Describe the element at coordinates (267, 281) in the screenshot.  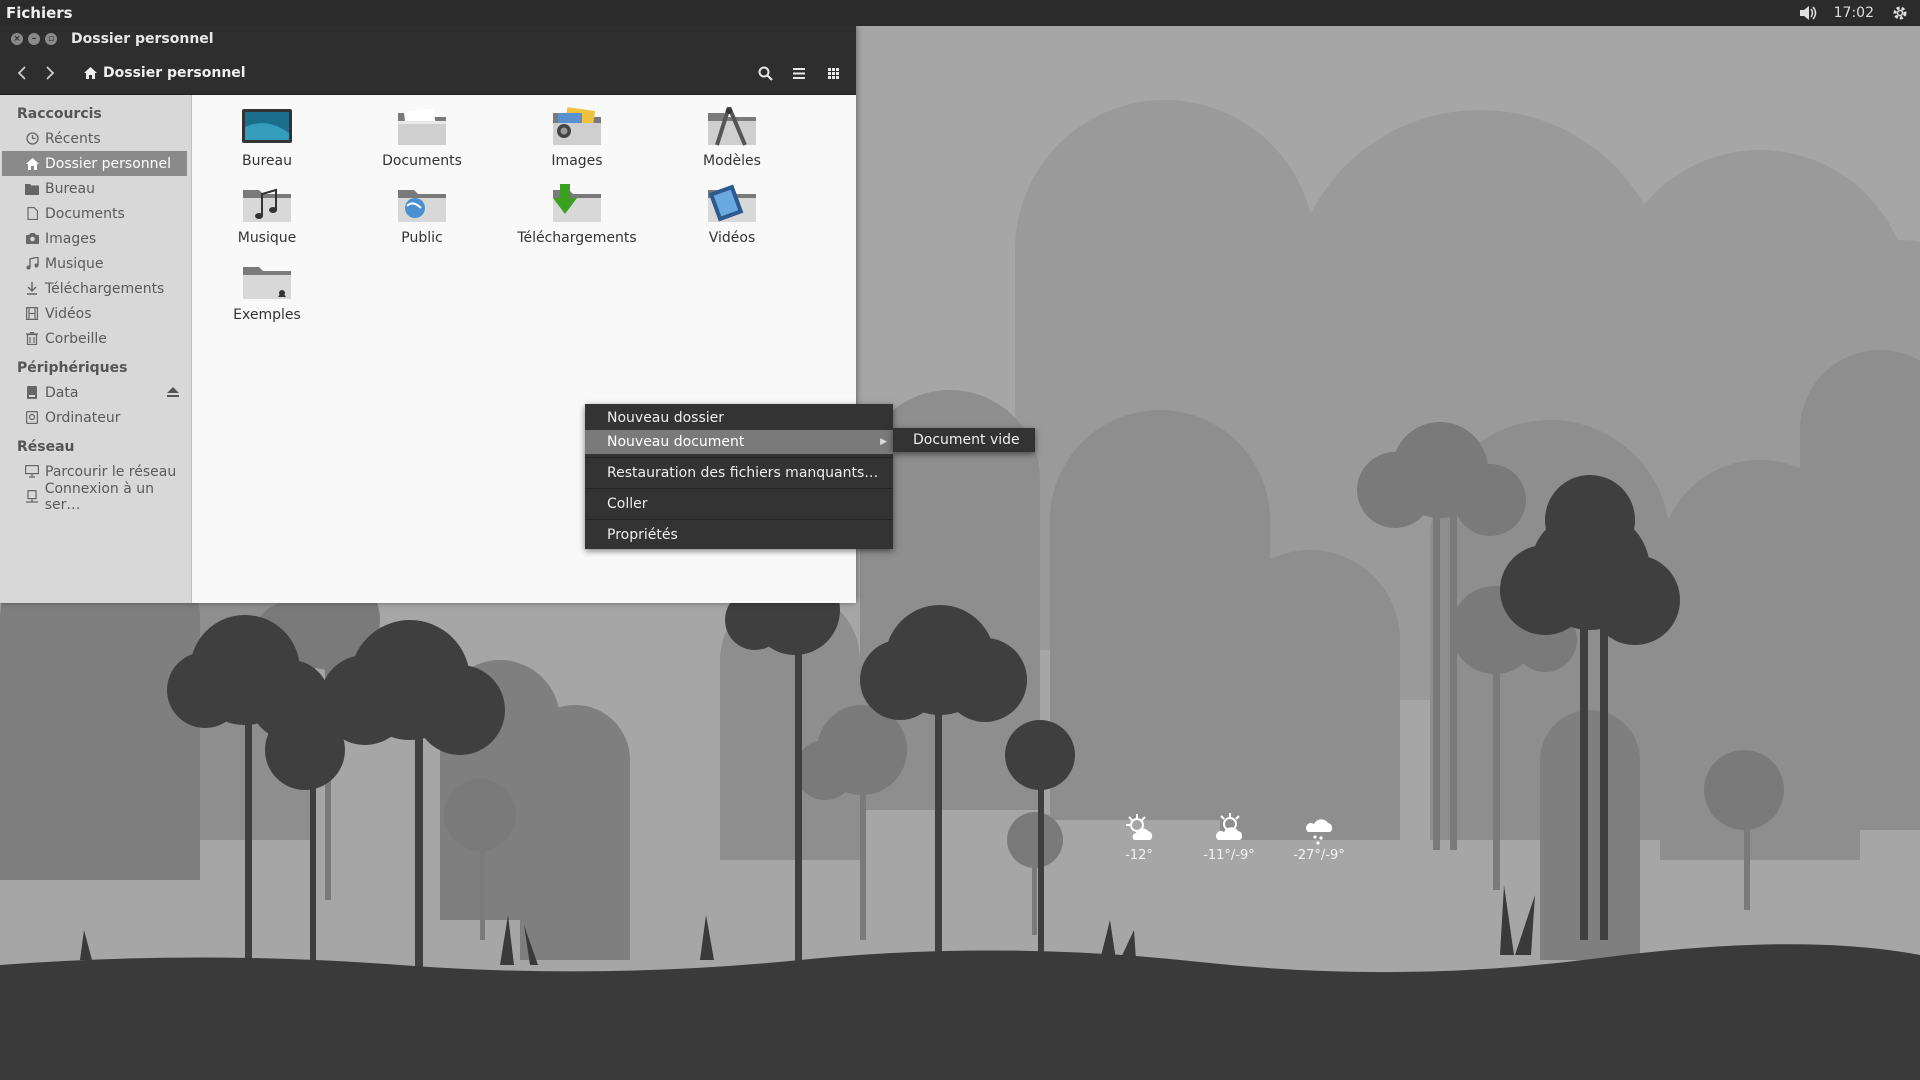
I see `examples-folder-icon` at that location.